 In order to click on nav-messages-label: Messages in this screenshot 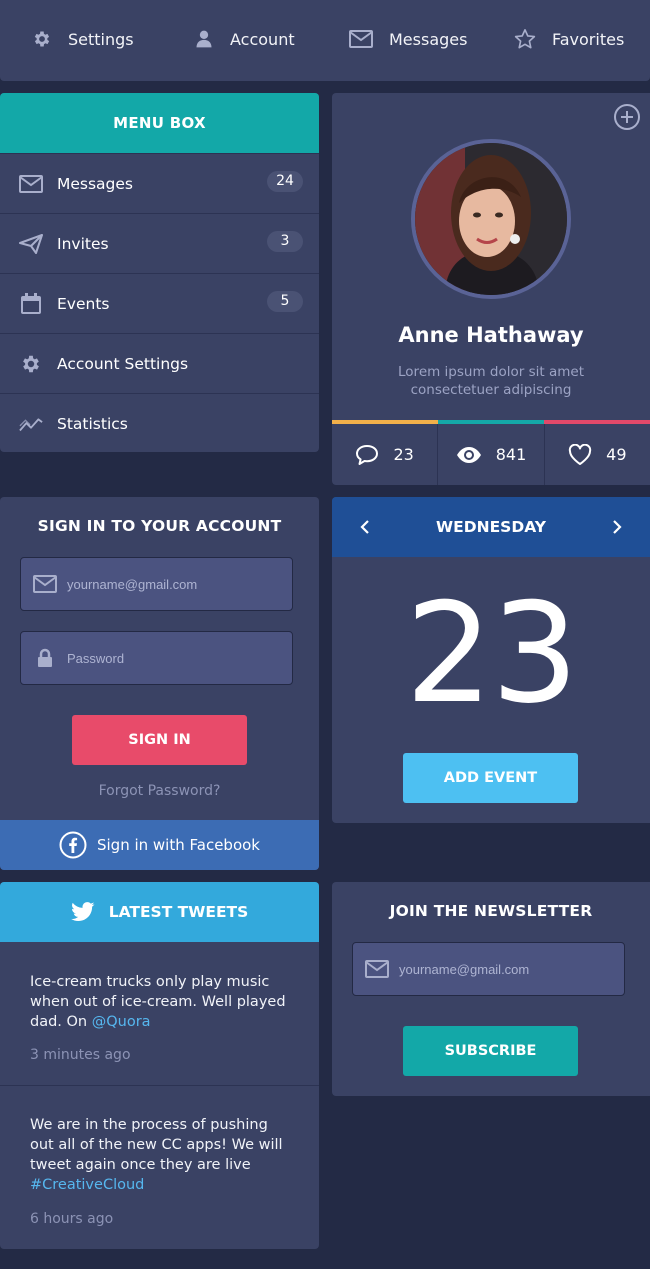, I will do `click(428, 39)`.